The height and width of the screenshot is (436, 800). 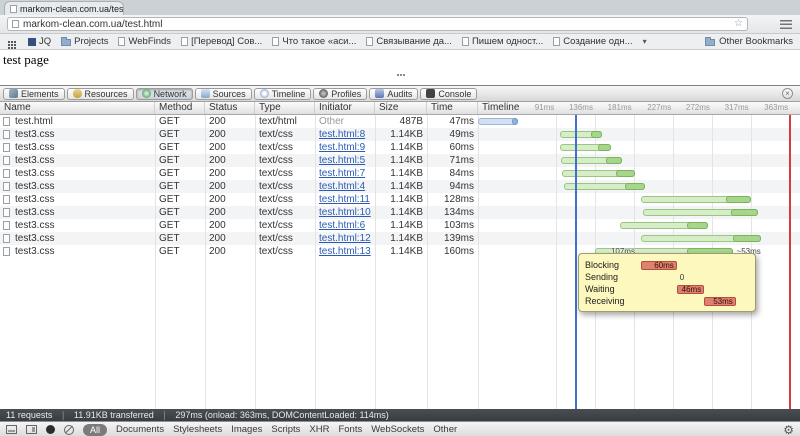 I want to click on request-time: 84ms, so click(x=461, y=173).